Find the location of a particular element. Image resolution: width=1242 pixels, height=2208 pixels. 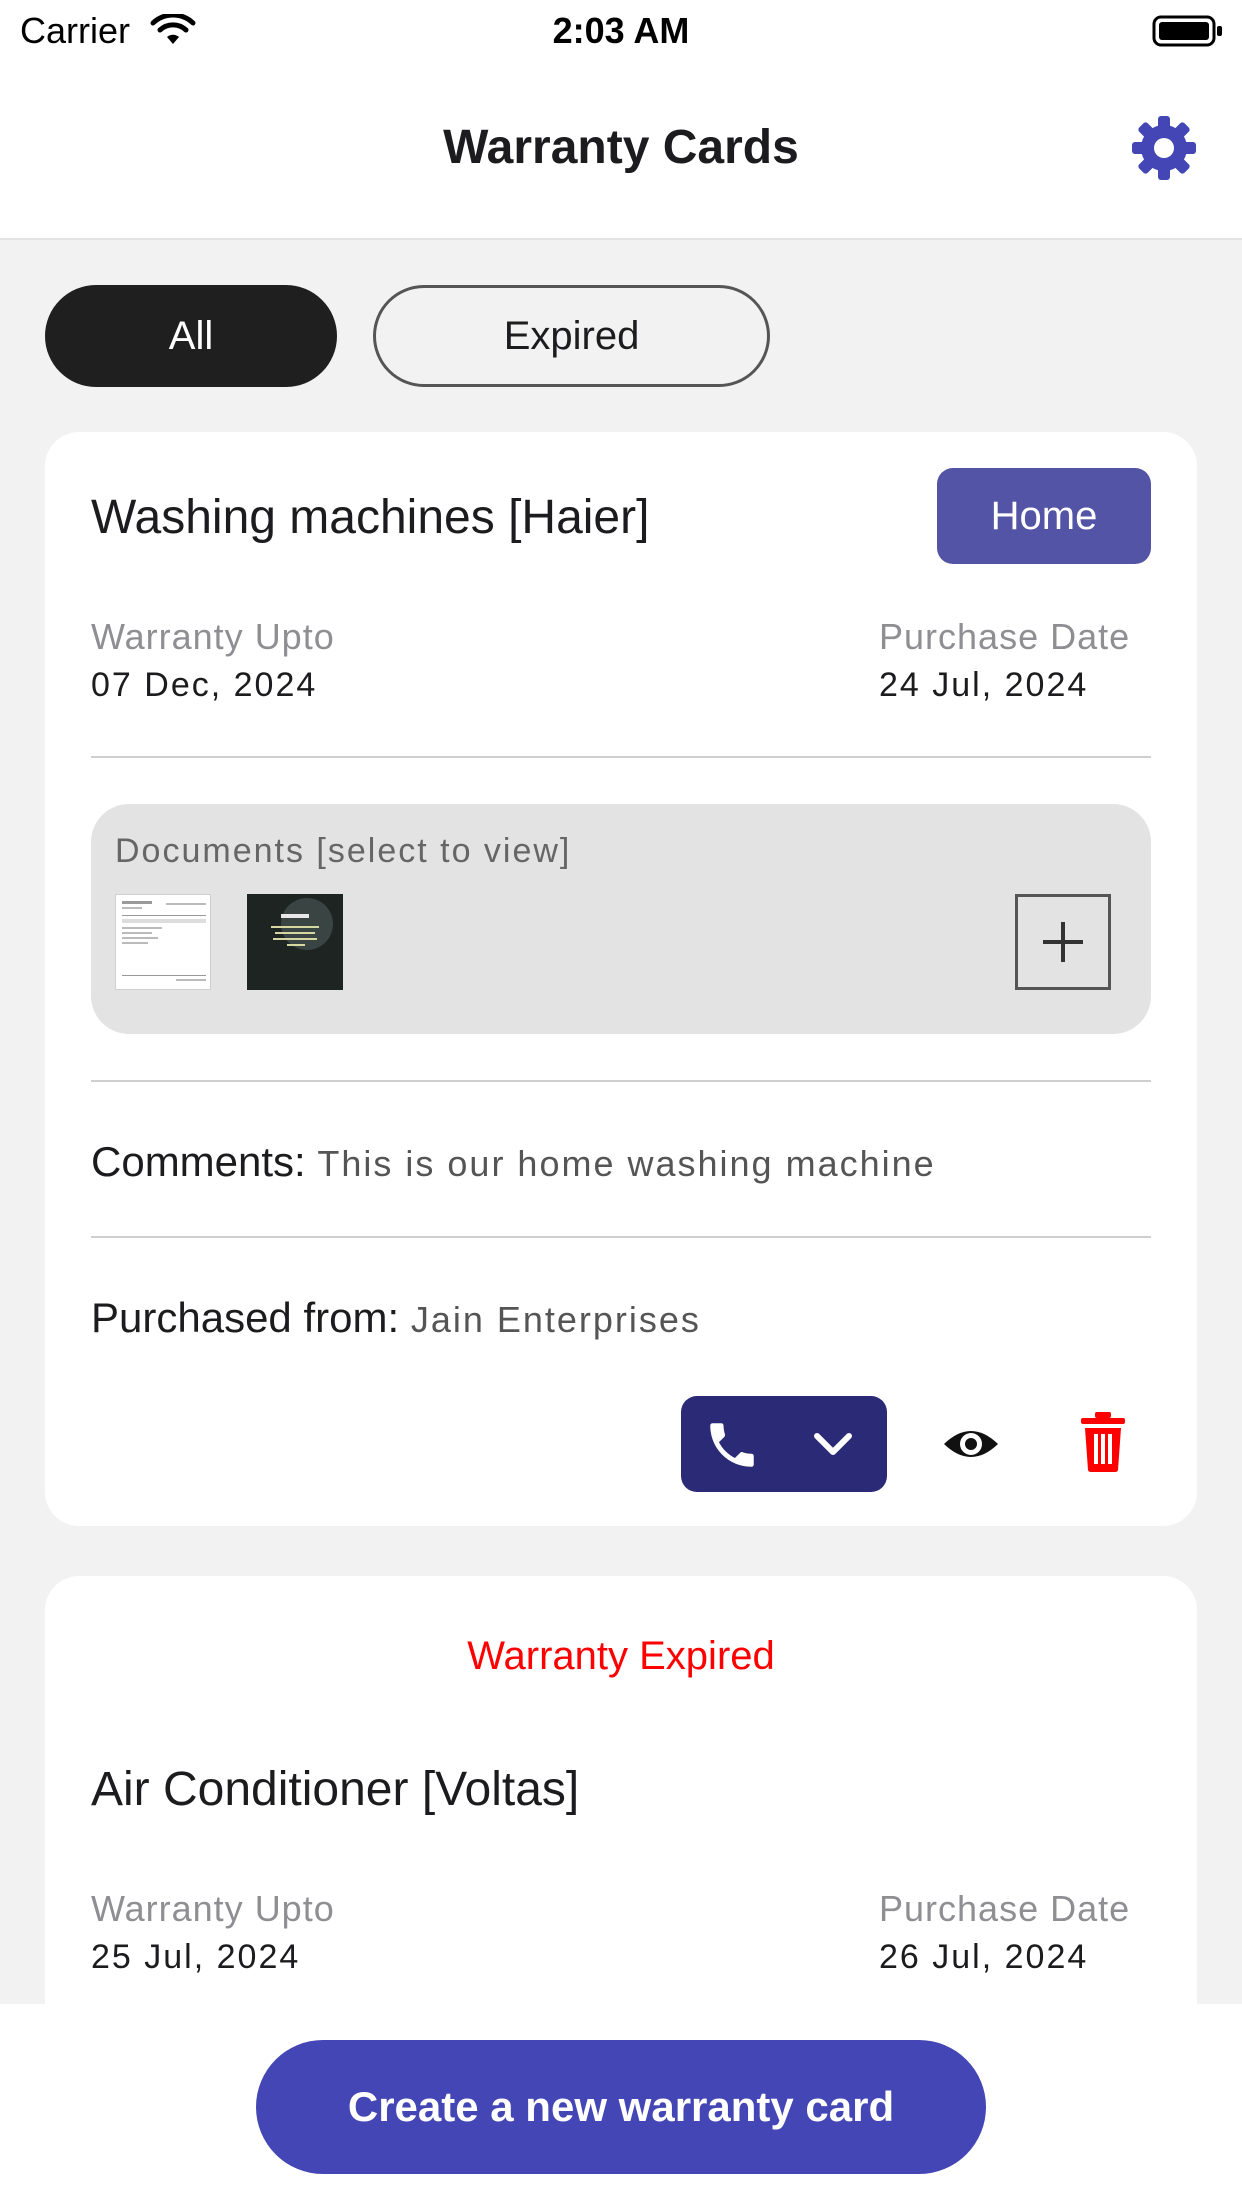

bottom-action-bar: Create a new warranty card is located at coordinates (621, 2106).